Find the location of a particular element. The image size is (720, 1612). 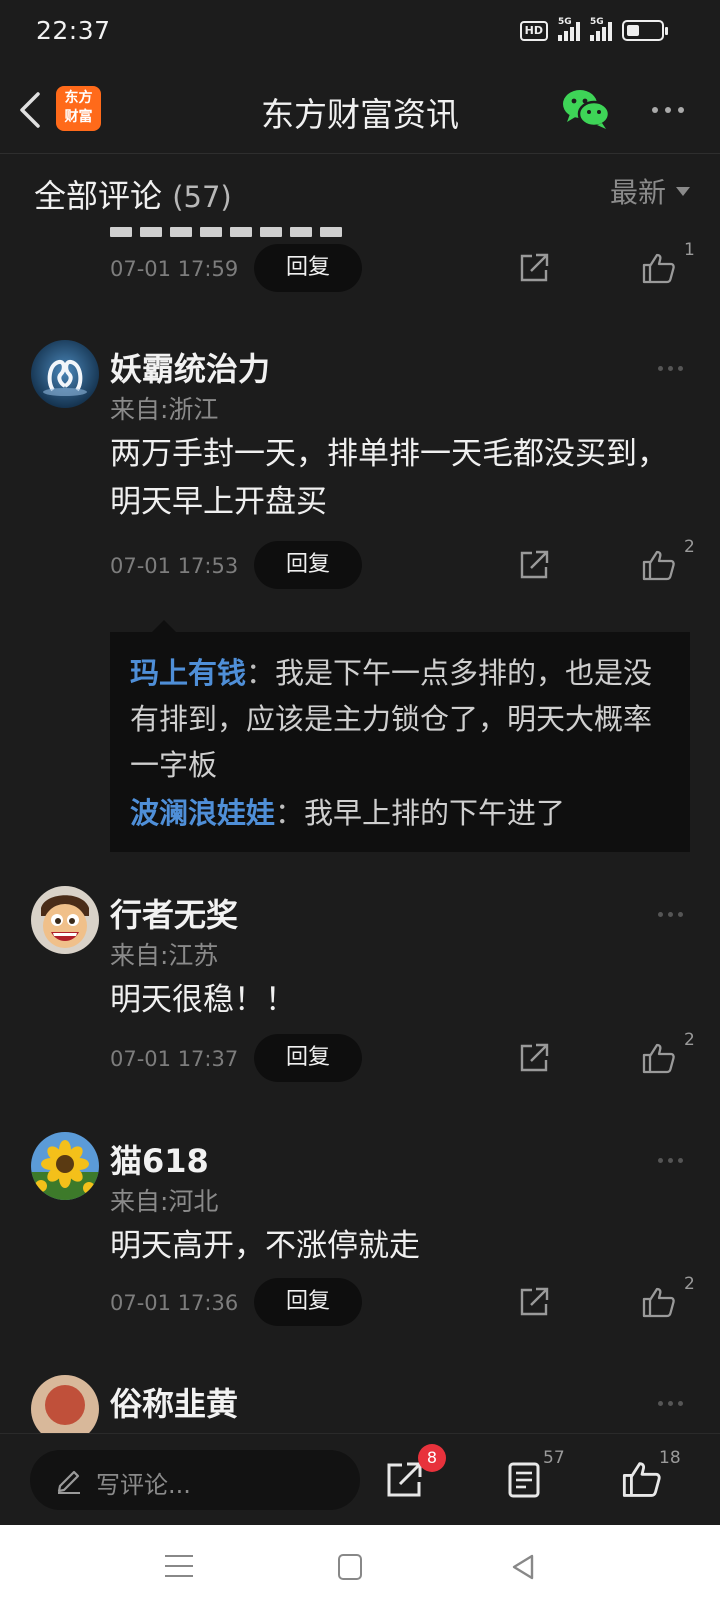

comment-total-count: (57) is located at coordinates (202, 197).